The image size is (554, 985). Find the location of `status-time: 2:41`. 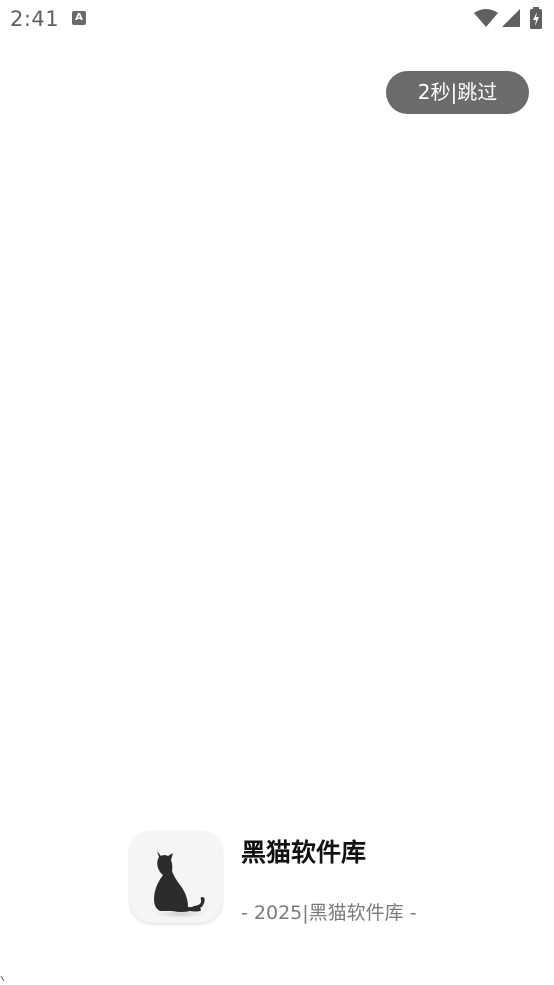

status-time: 2:41 is located at coordinates (35, 19).